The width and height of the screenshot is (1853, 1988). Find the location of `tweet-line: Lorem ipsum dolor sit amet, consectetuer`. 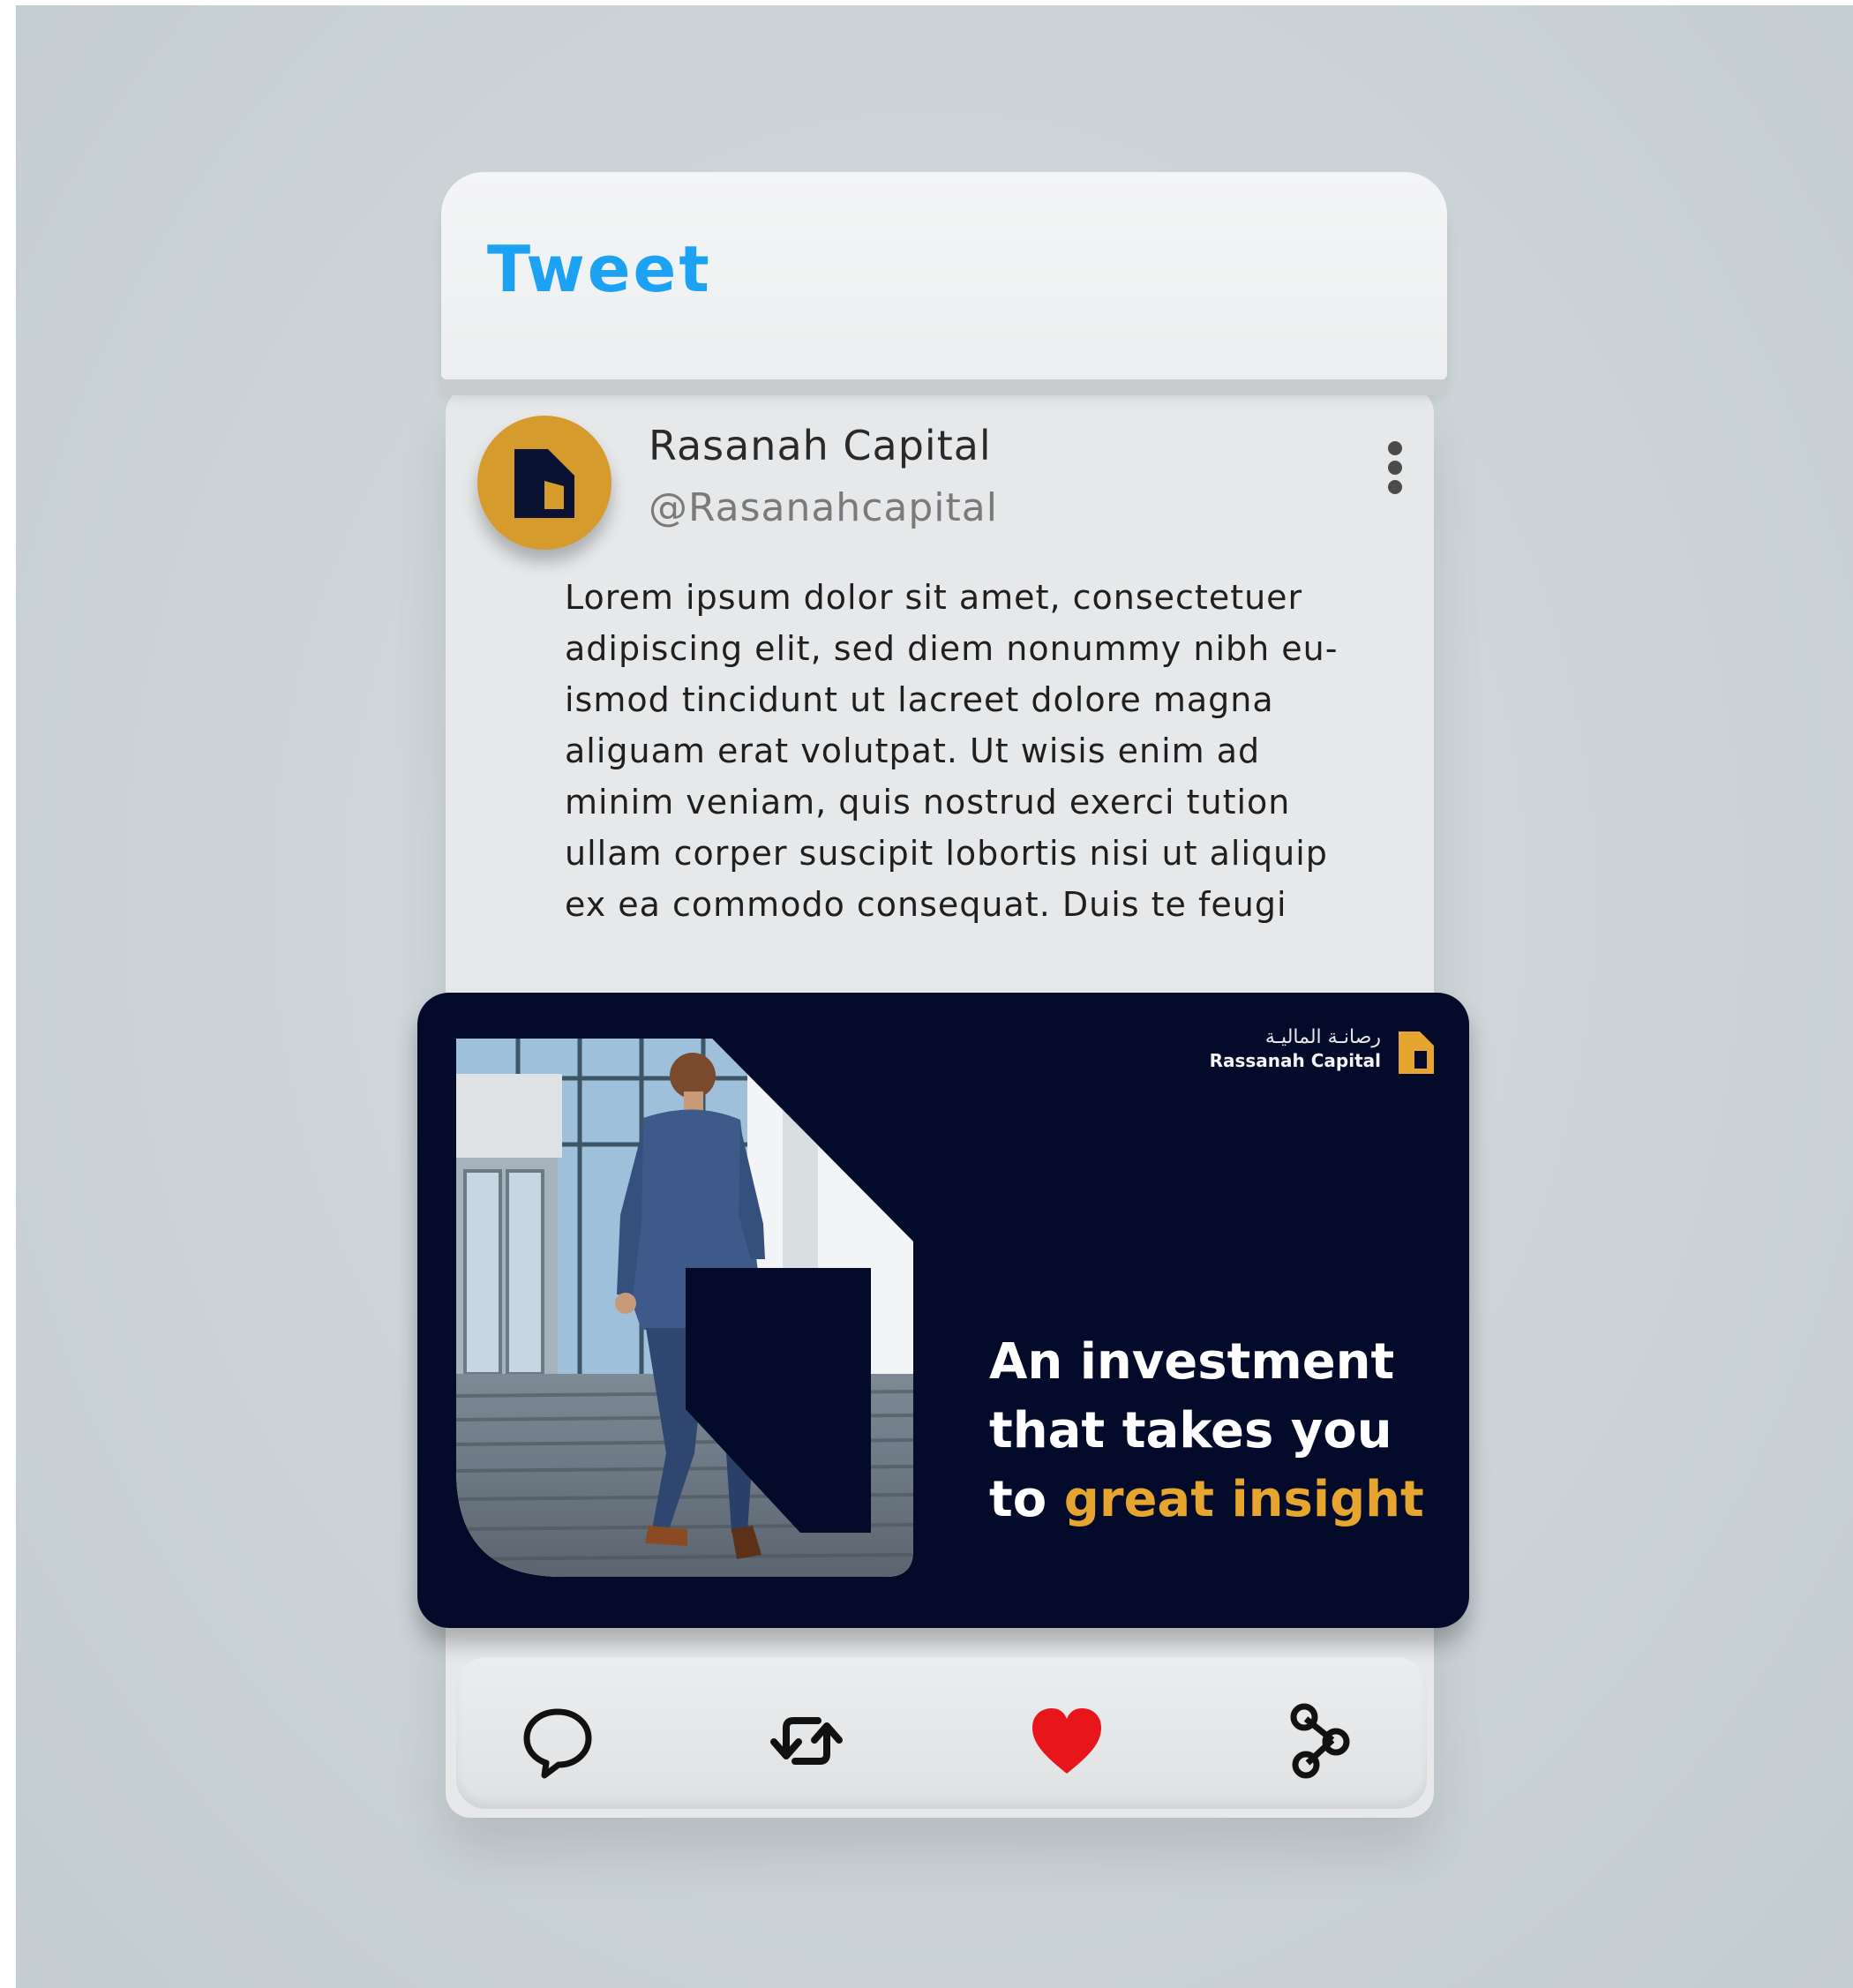

tweet-line: Lorem ipsum dolor sit amet, consectetuer is located at coordinates (934, 597).